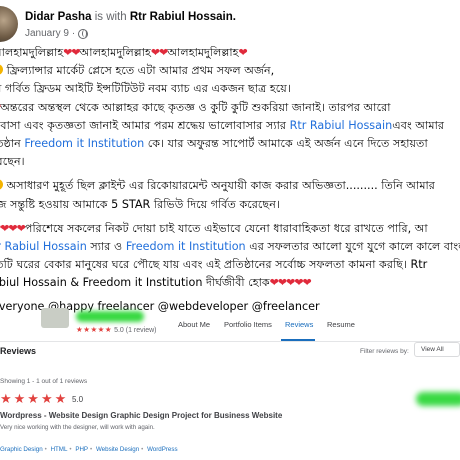 This screenshot has height=460, width=460. I want to click on tagged-person: Rtr Rabiul Hossain., so click(183, 17).